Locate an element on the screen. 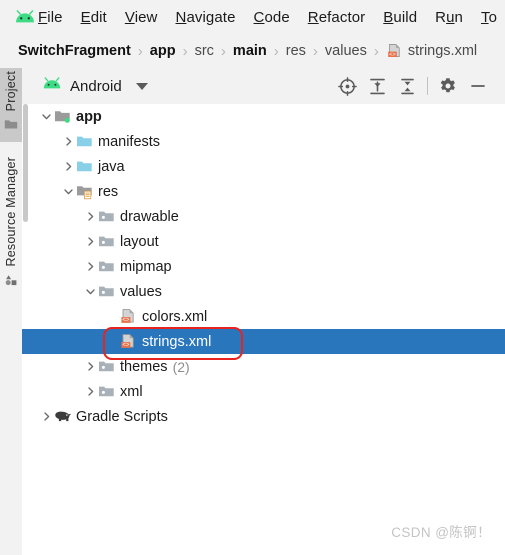  android-logo-icon is located at coordinates (25, 17).